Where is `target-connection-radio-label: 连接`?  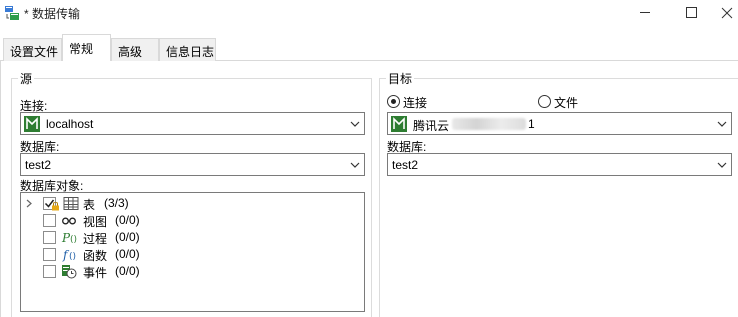 target-connection-radio-label: 连接 is located at coordinates (415, 102).